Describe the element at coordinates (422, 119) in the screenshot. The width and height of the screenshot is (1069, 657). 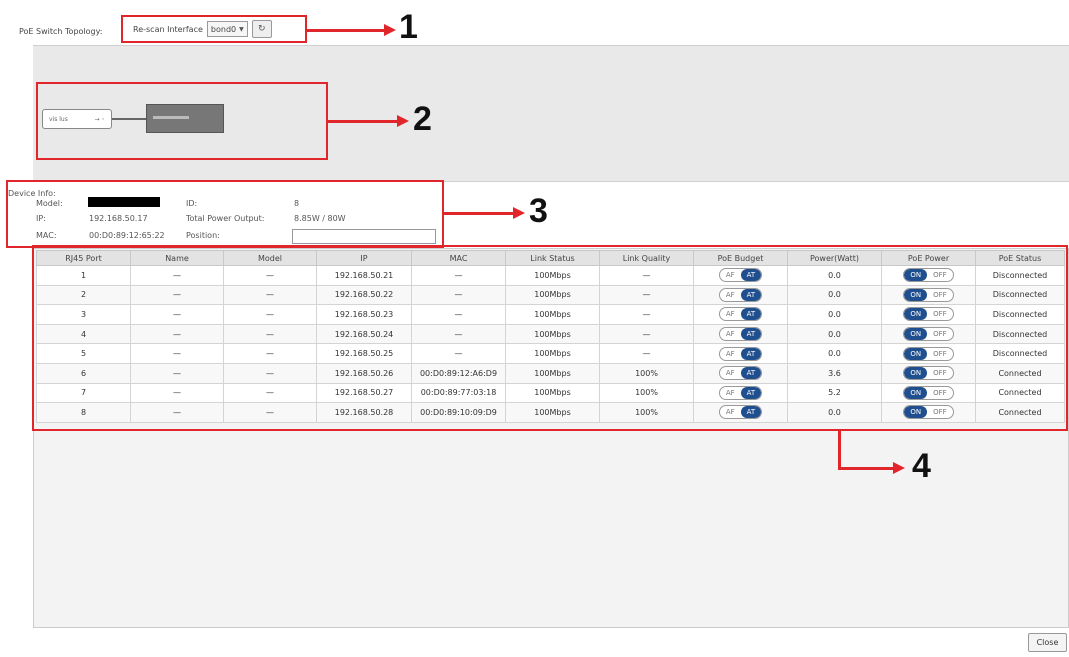
I see `callout-number-2: 2` at that location.